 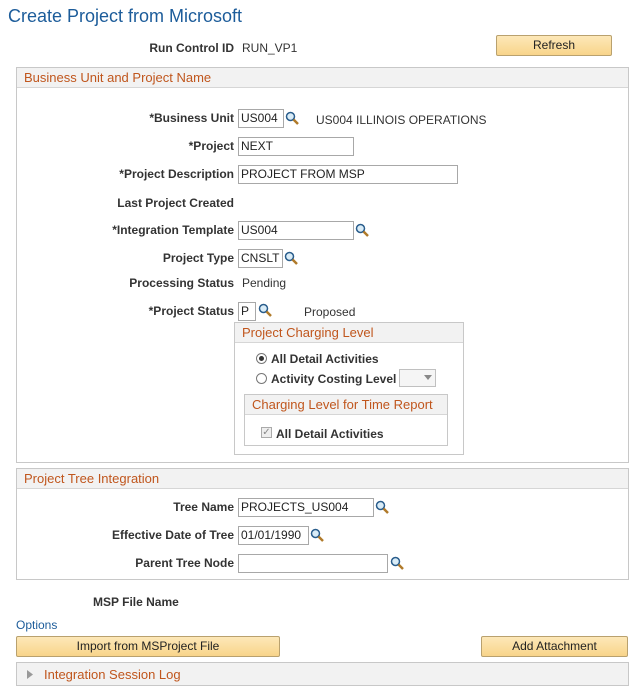 I want to click on refresh-button: Refresh, so click(x=554, y=45).